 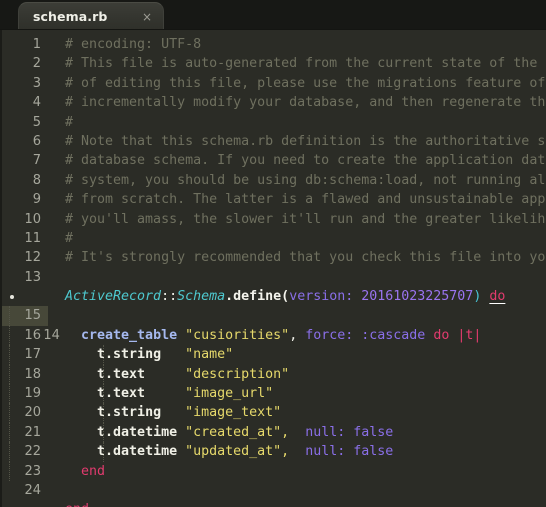 I want to click on line-content: t.string "image_text", so click(x=305, y=413).